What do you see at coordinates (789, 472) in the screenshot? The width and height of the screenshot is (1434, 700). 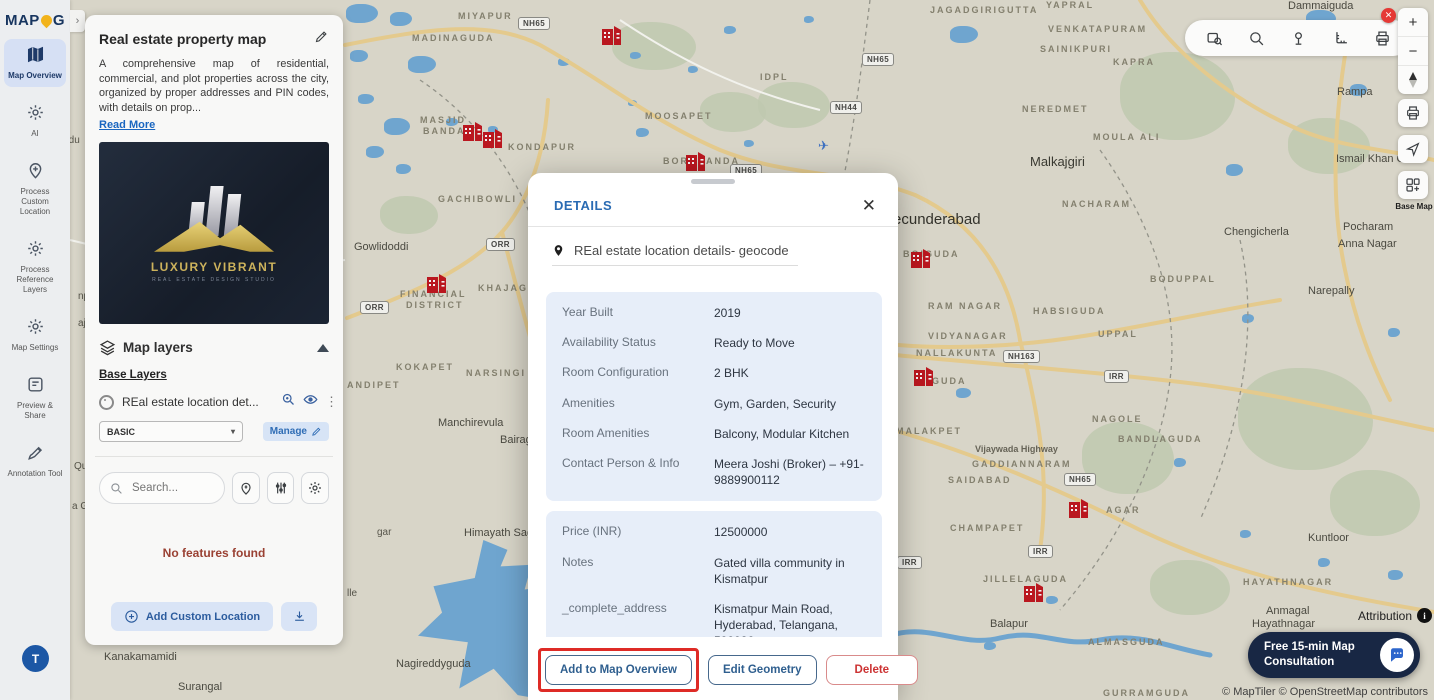 I see `detail-value: Meera Joshi (Broker) – +91-9889900112` at bounding box center [789, 472].